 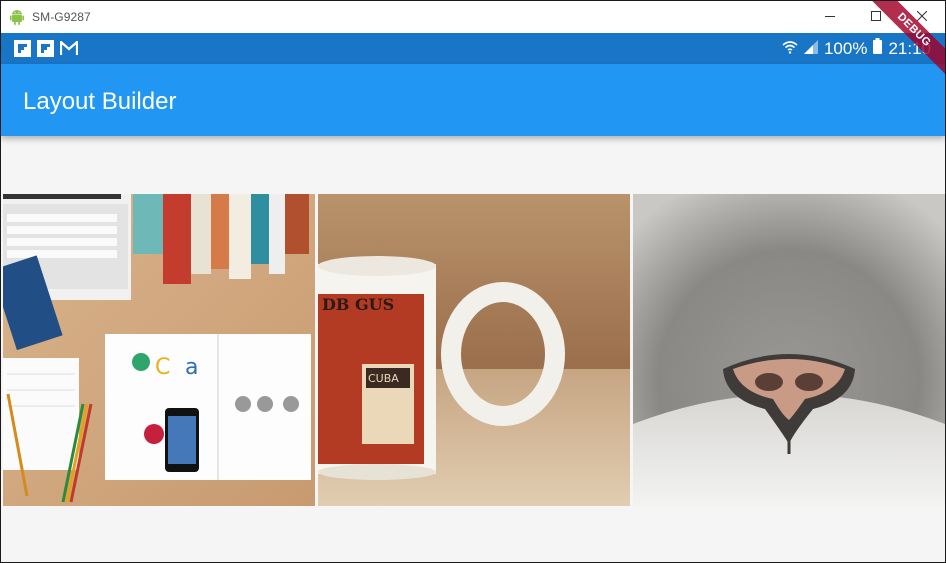 I want to click on svg-text: C, so click(x=162, y=367).